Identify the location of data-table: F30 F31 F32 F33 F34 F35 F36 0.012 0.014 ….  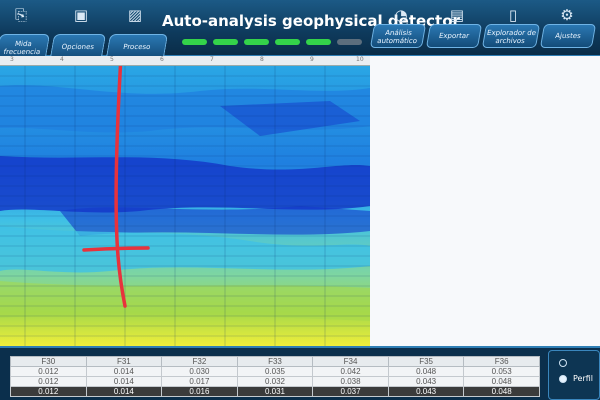
(275, 376).